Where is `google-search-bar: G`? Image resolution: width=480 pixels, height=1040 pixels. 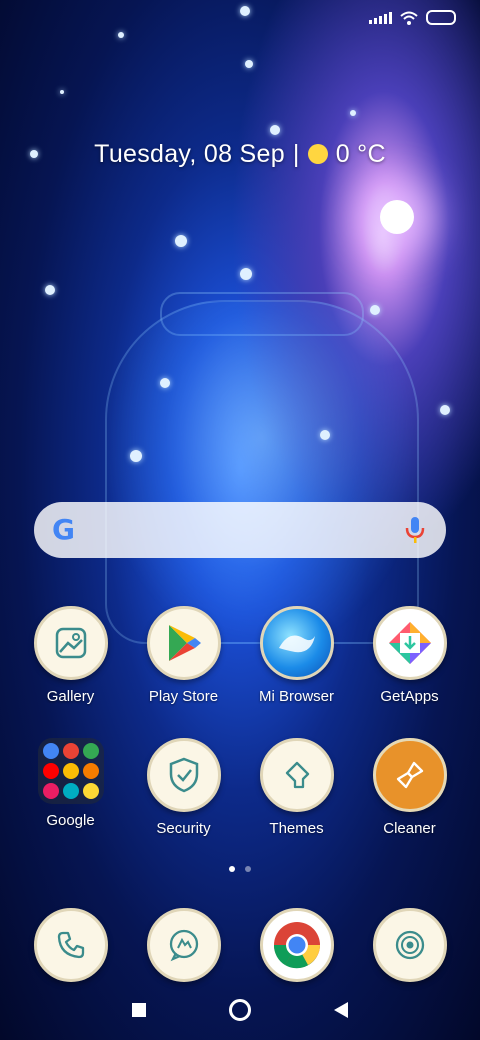 google-search-bar: G is located at coordinates (240, 530).